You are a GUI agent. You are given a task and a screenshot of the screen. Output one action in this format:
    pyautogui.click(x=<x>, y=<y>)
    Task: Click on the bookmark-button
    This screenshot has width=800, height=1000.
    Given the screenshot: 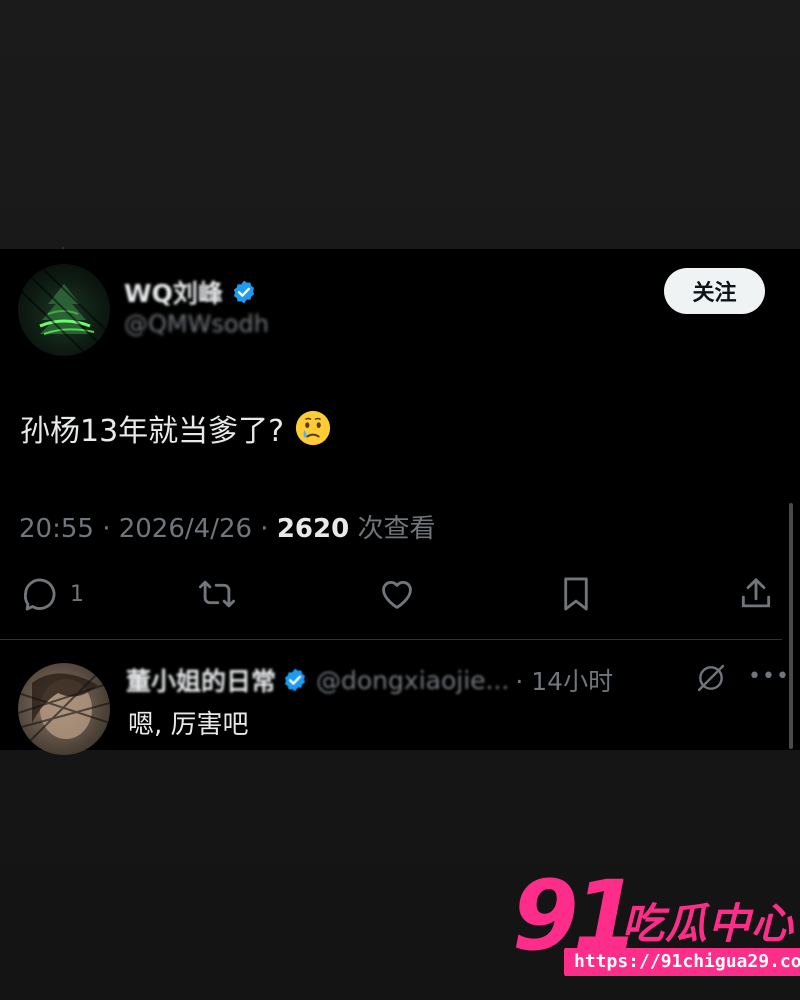 What is the action you would take?
    pyautogui.click(x=576, y=594)
    